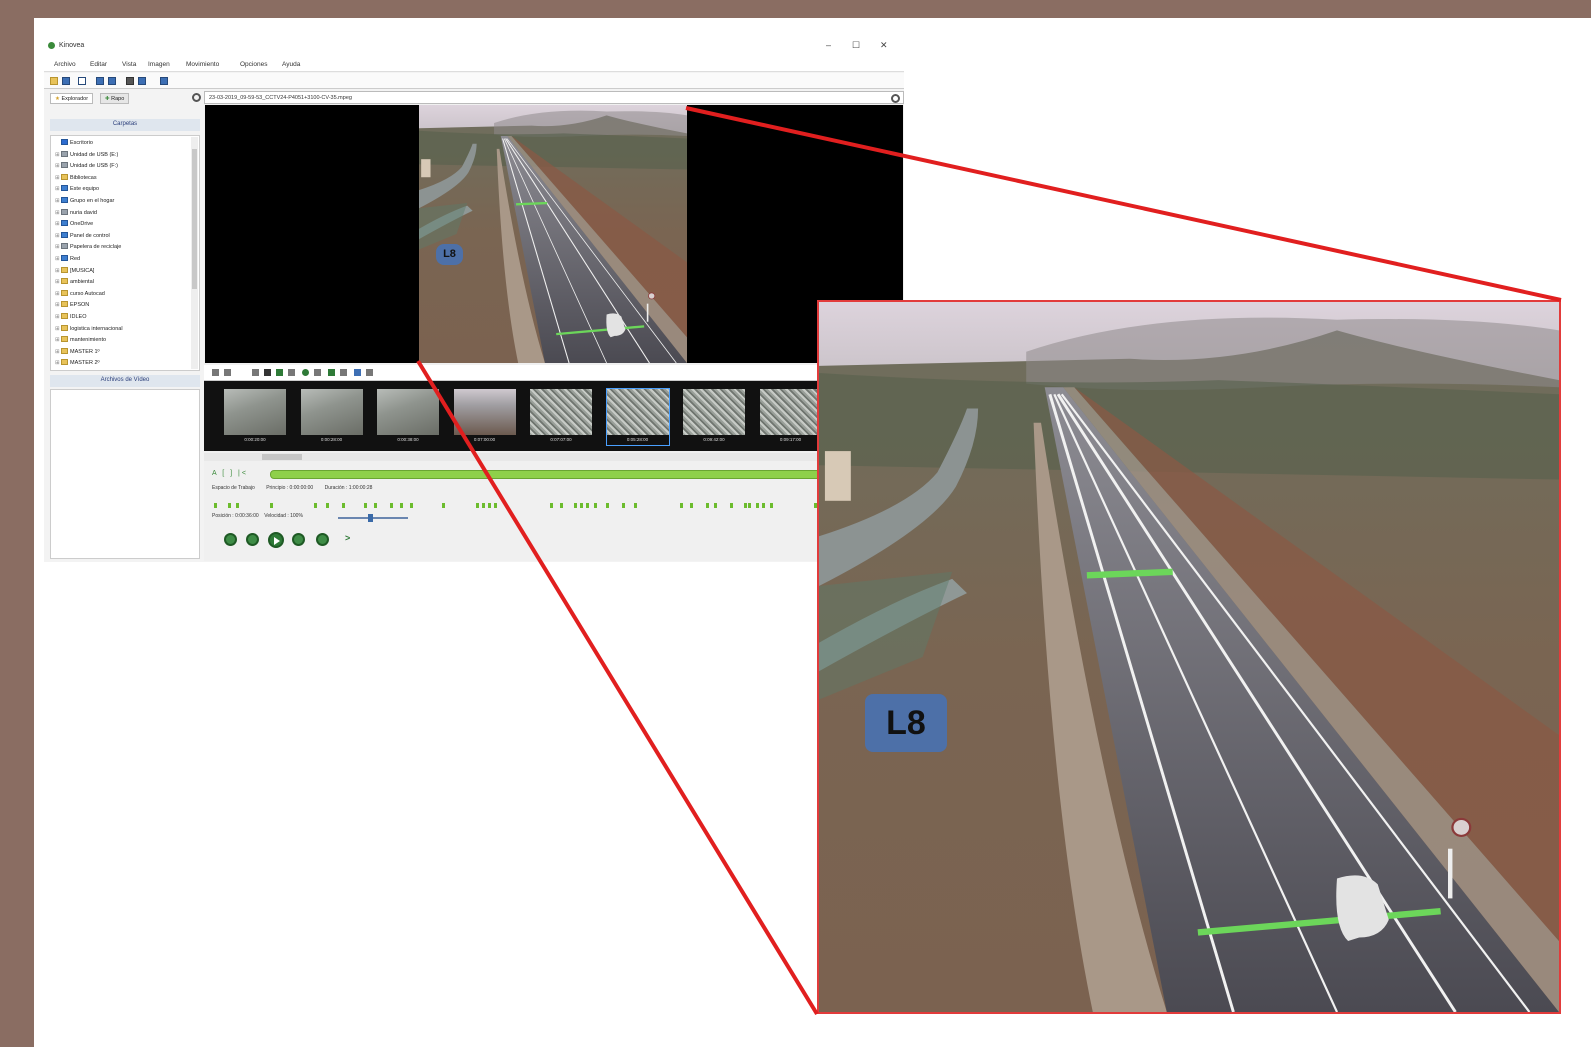 The image size is (1591, 1047). I want to click on tree-item: ⊞ OneDrive, so click(74, 225).